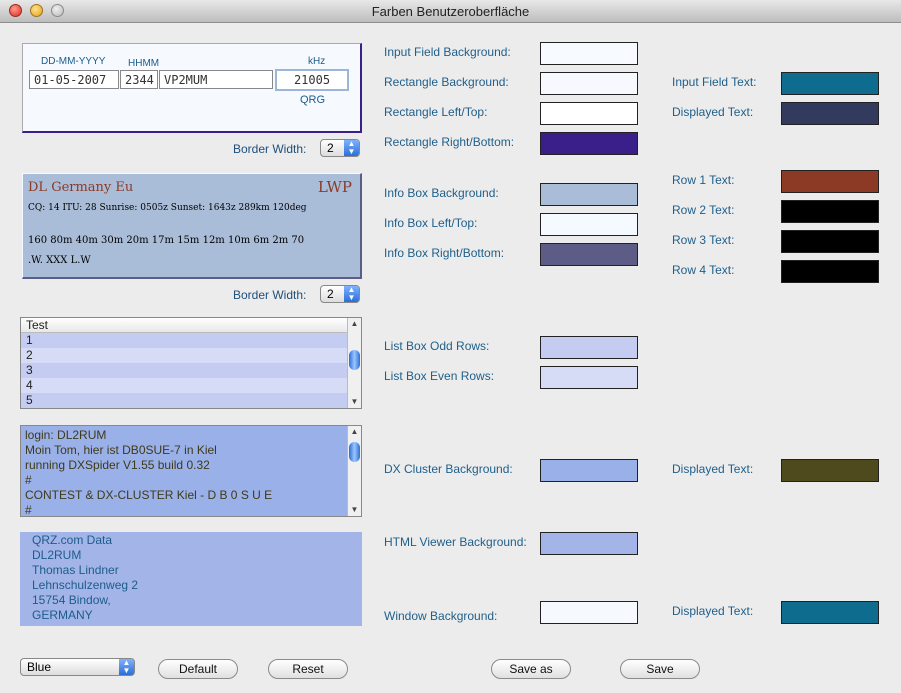 This screenshot has width=901, height=693. I want to click on list-odd-label: List Box Odd Rows:, so click(437, 346).